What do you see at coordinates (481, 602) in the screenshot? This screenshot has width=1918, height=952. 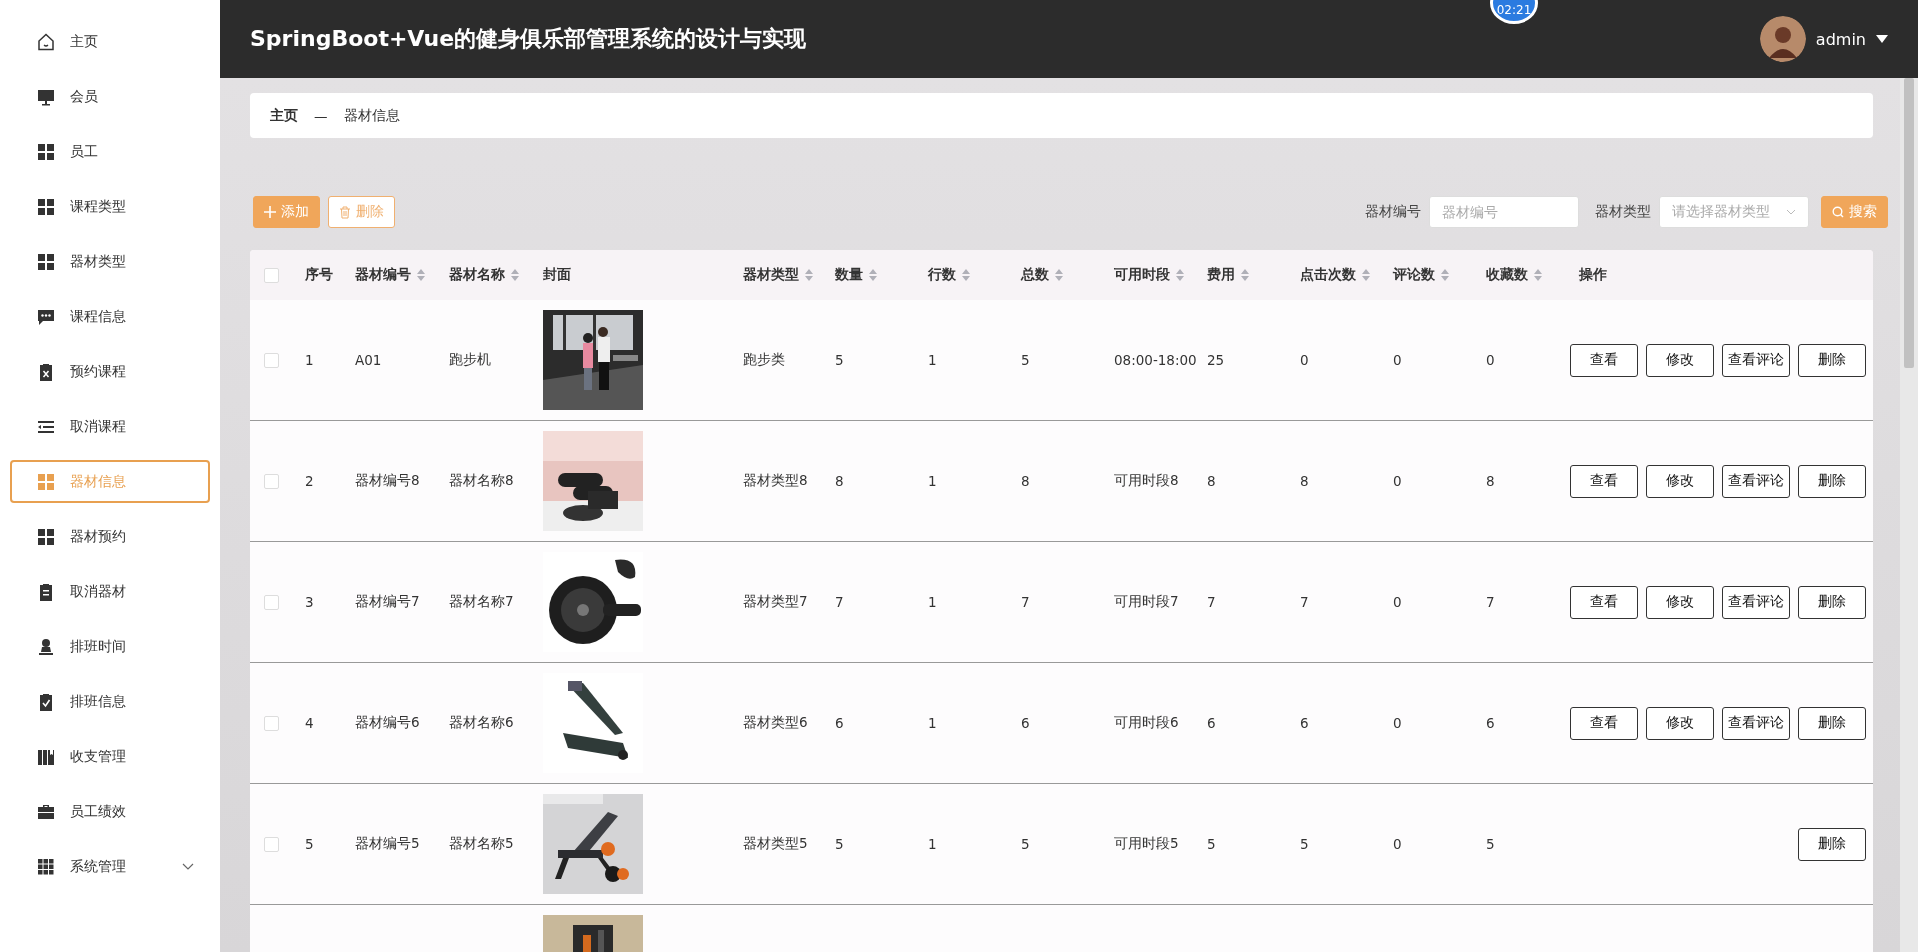 I see `table-cell: 器材名称7` at bounding box center [481, 602].